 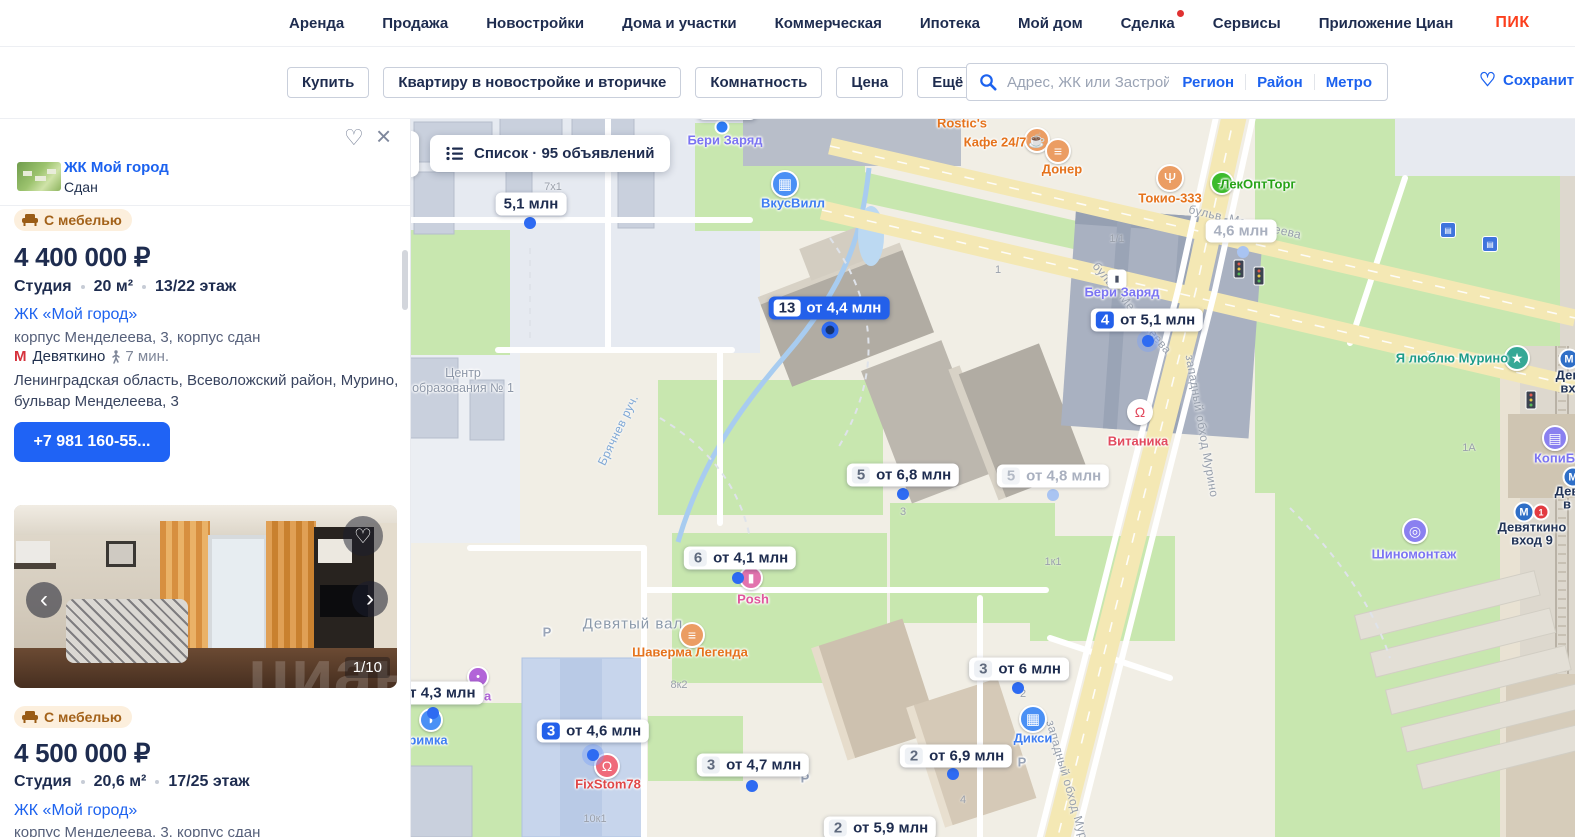 I want to click on listing-photo: циан ‹ › ♡ 1/10, so click(x=205, y=596).